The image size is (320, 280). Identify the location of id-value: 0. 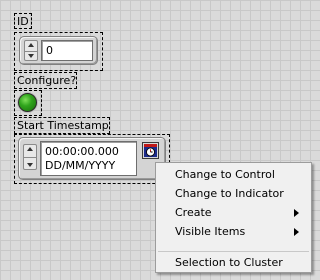
(49, 50).